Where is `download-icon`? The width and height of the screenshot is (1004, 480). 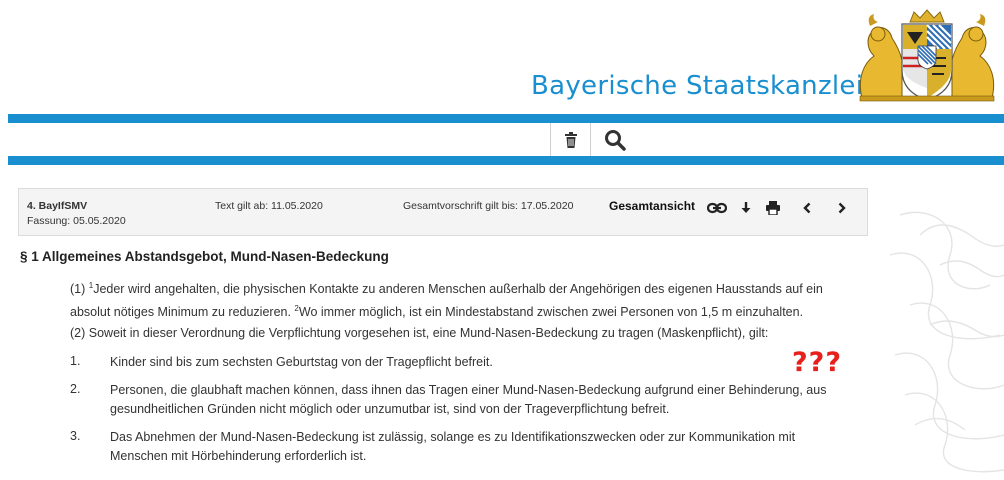
download-icon is located at coordinates (746, 207).